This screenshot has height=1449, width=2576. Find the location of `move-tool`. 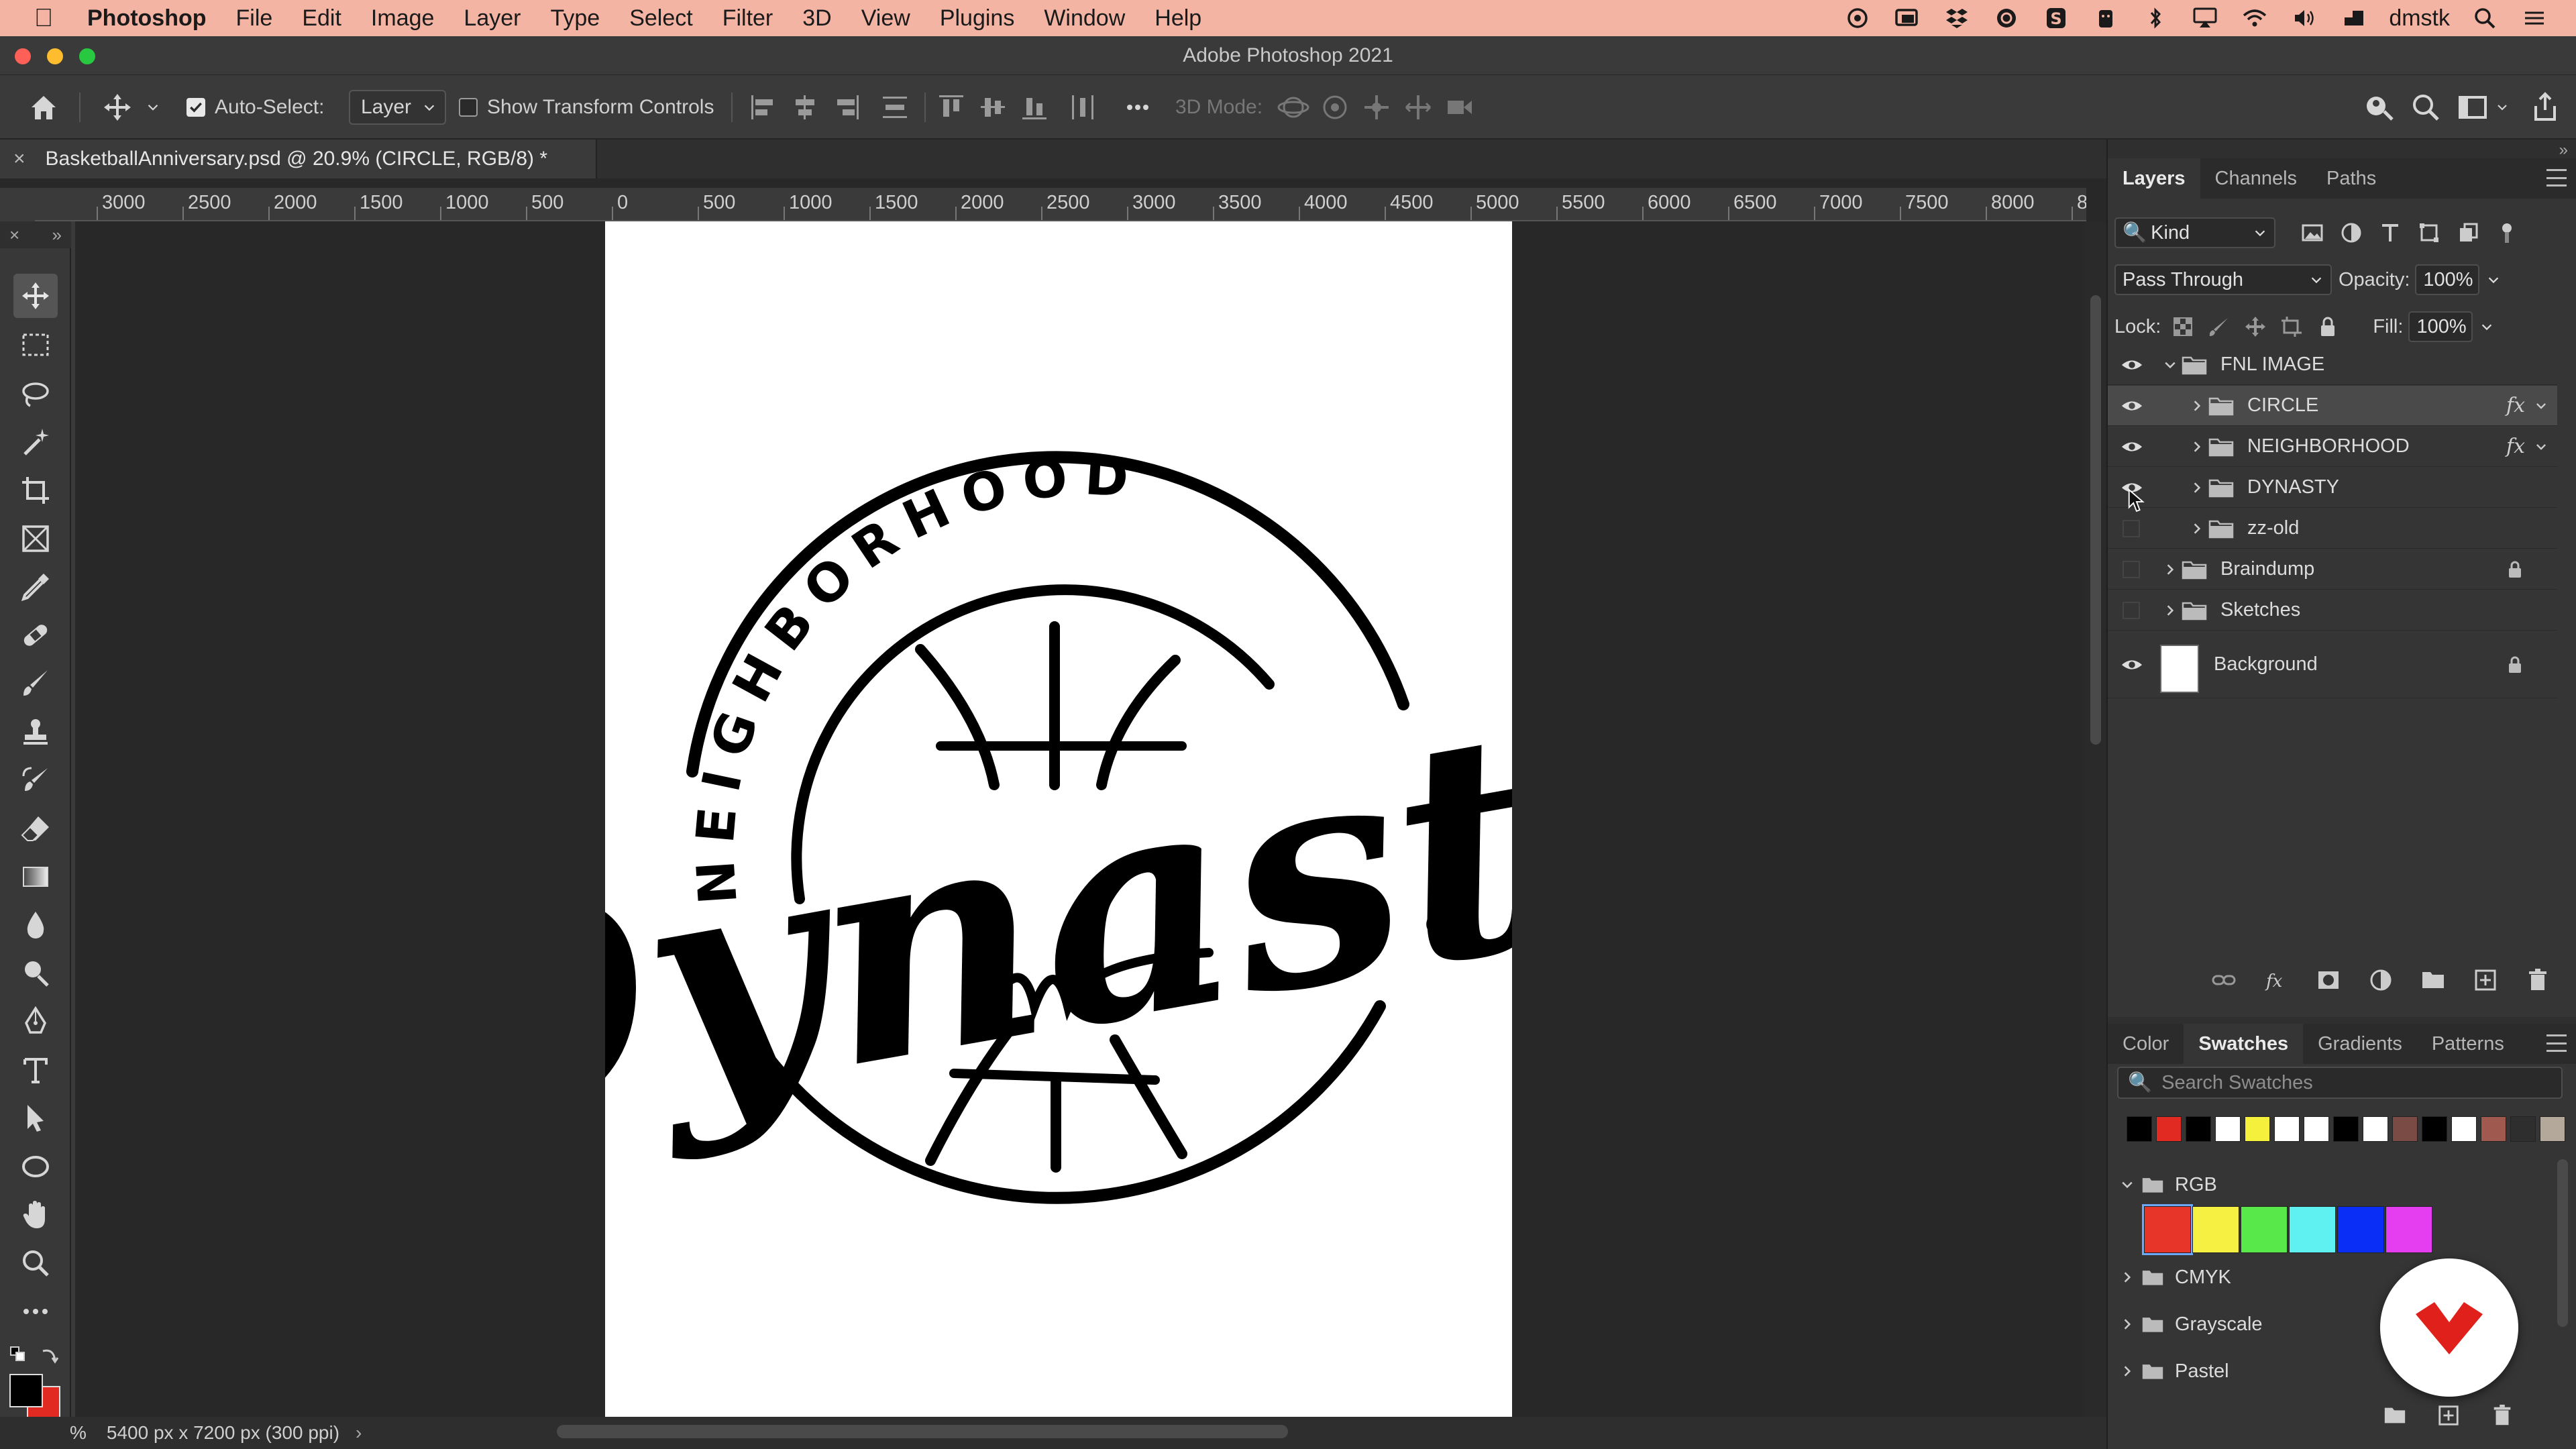

move-tool is located at coordinates (35, 296).